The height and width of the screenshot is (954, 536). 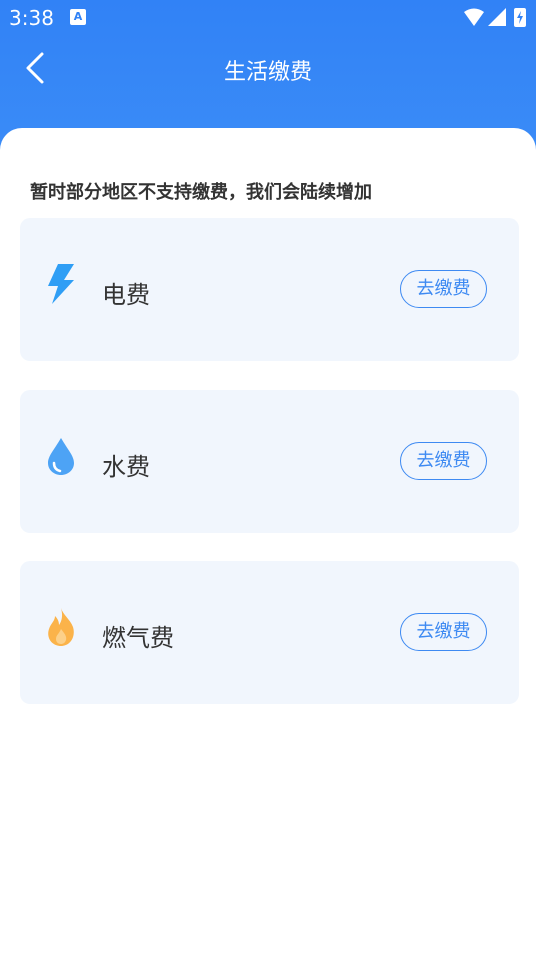 I want to click on notice-text: 暂时部分地区不支持缴费，我们会陆续增加, so click(x=201, y=192).